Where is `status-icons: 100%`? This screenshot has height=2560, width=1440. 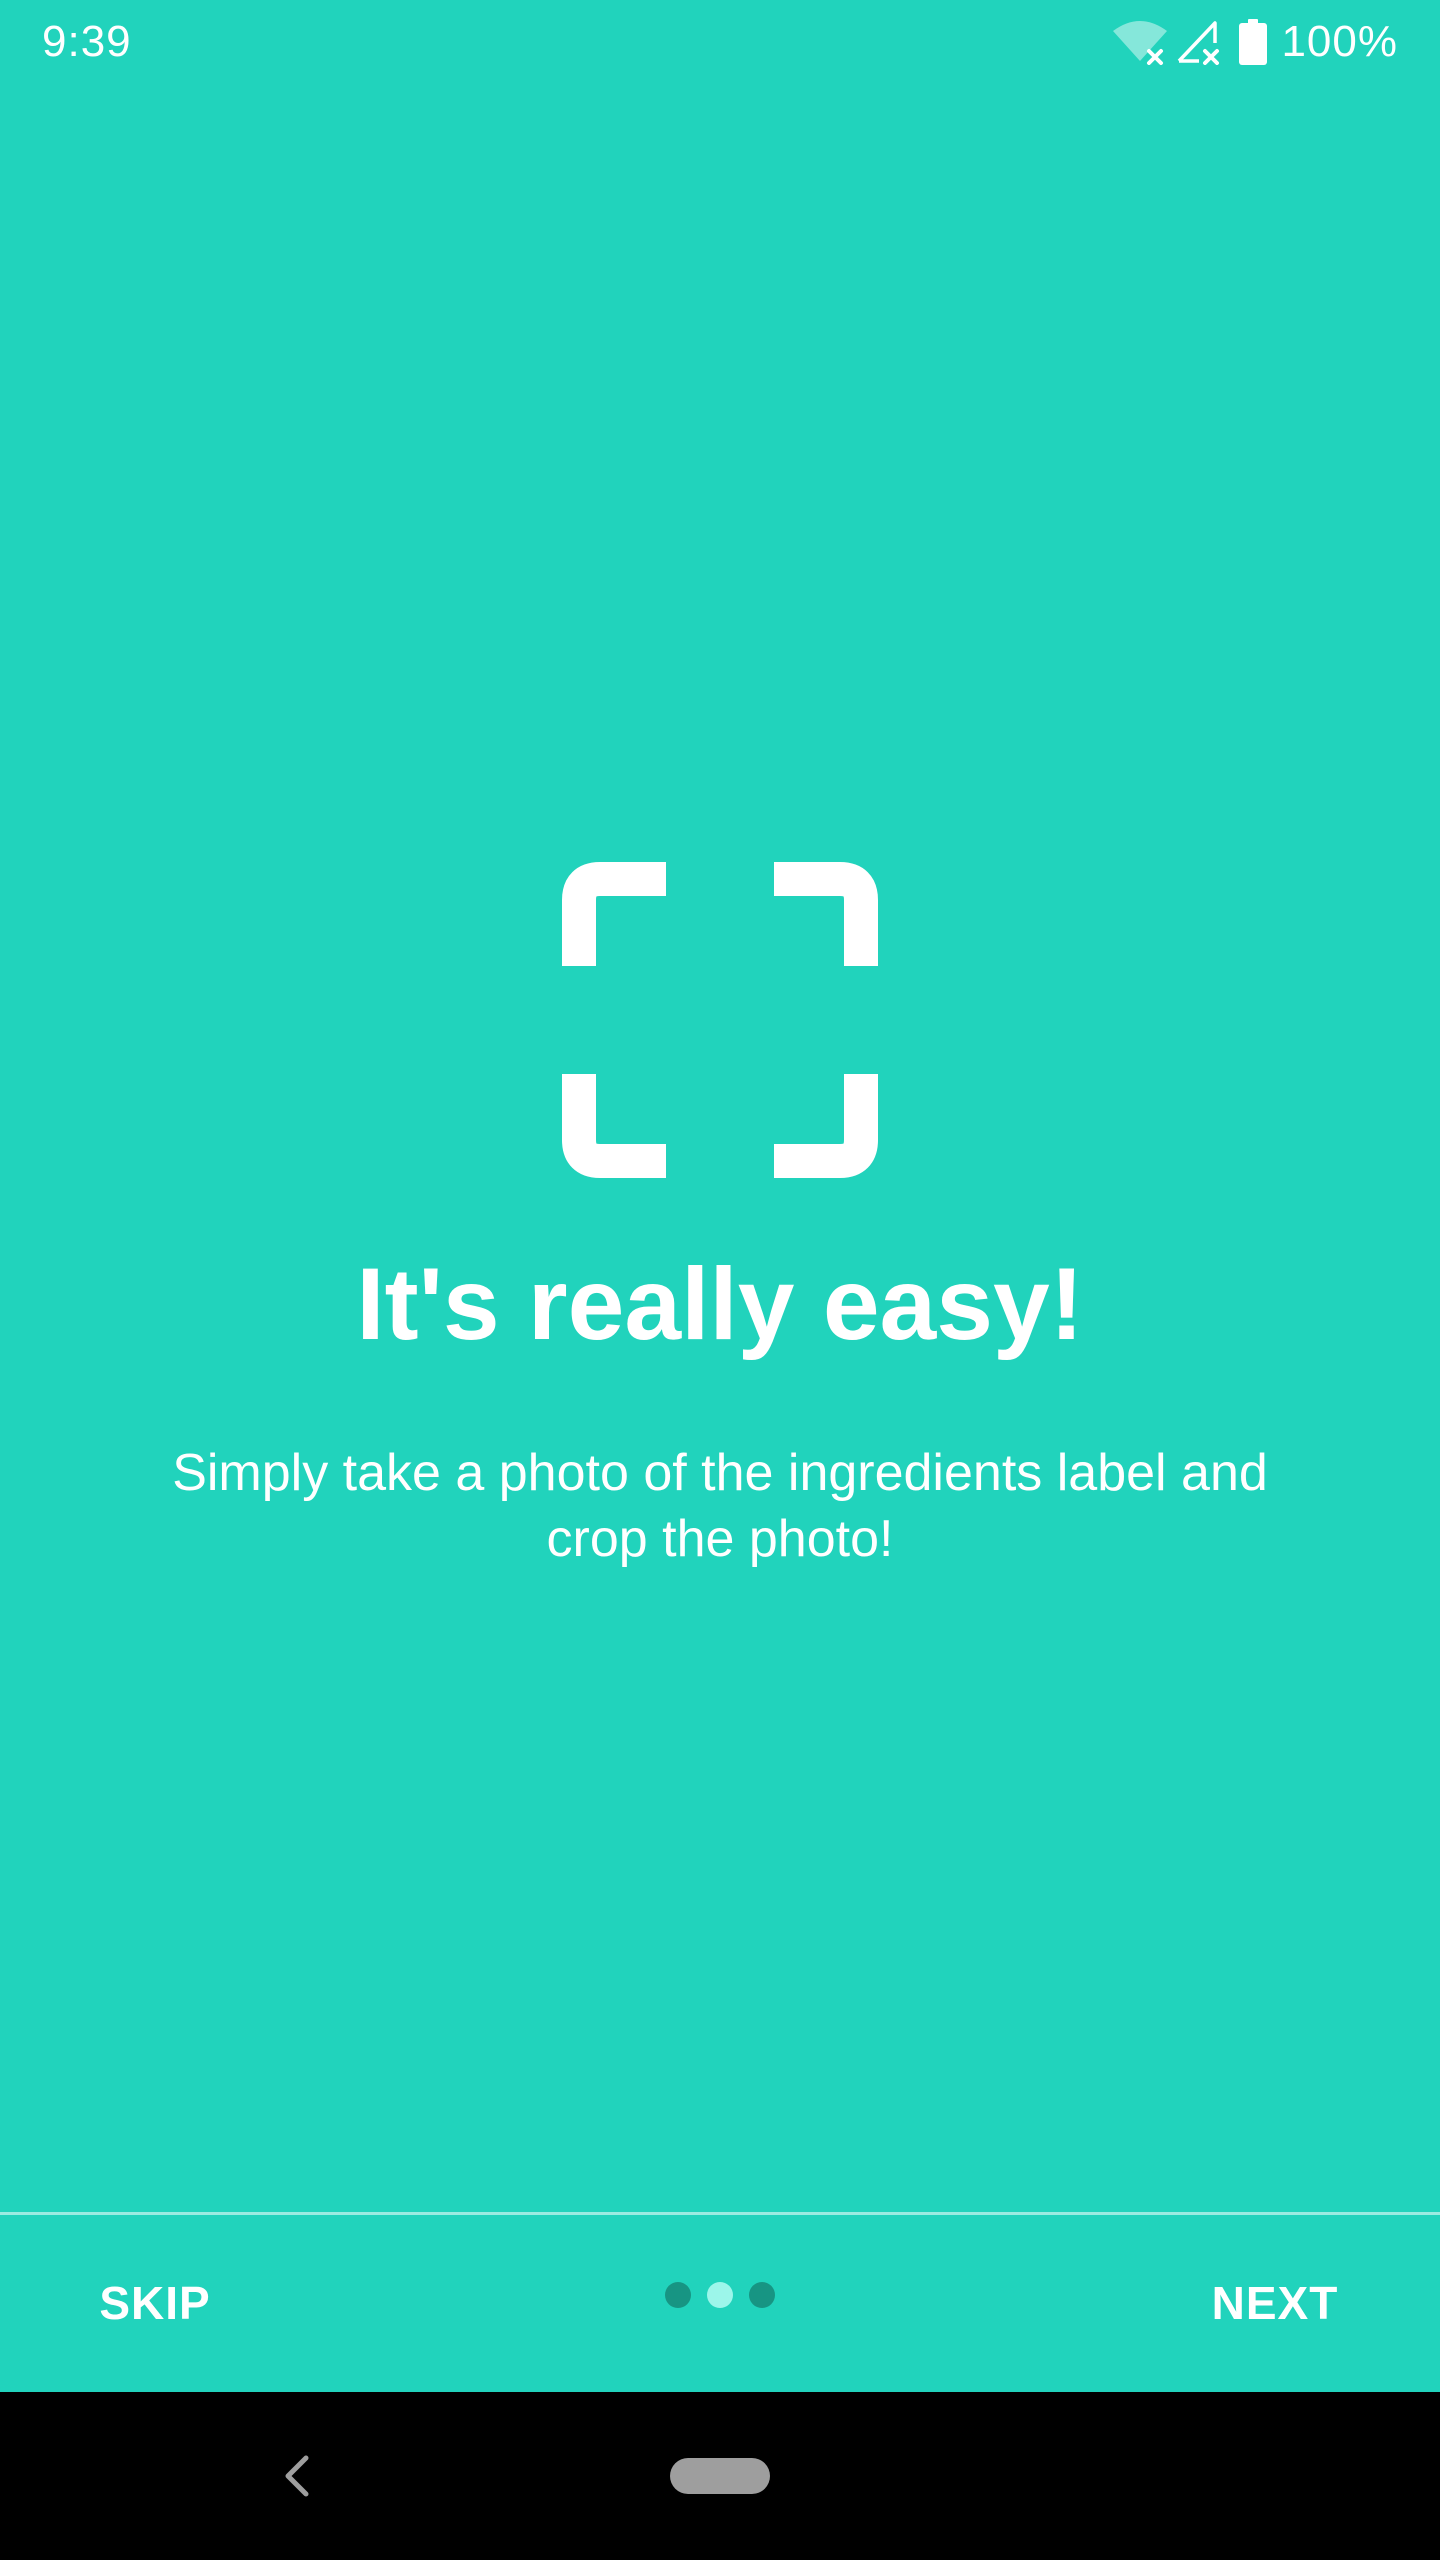
status-icons: 100% is located at coordinates (1254, 42).